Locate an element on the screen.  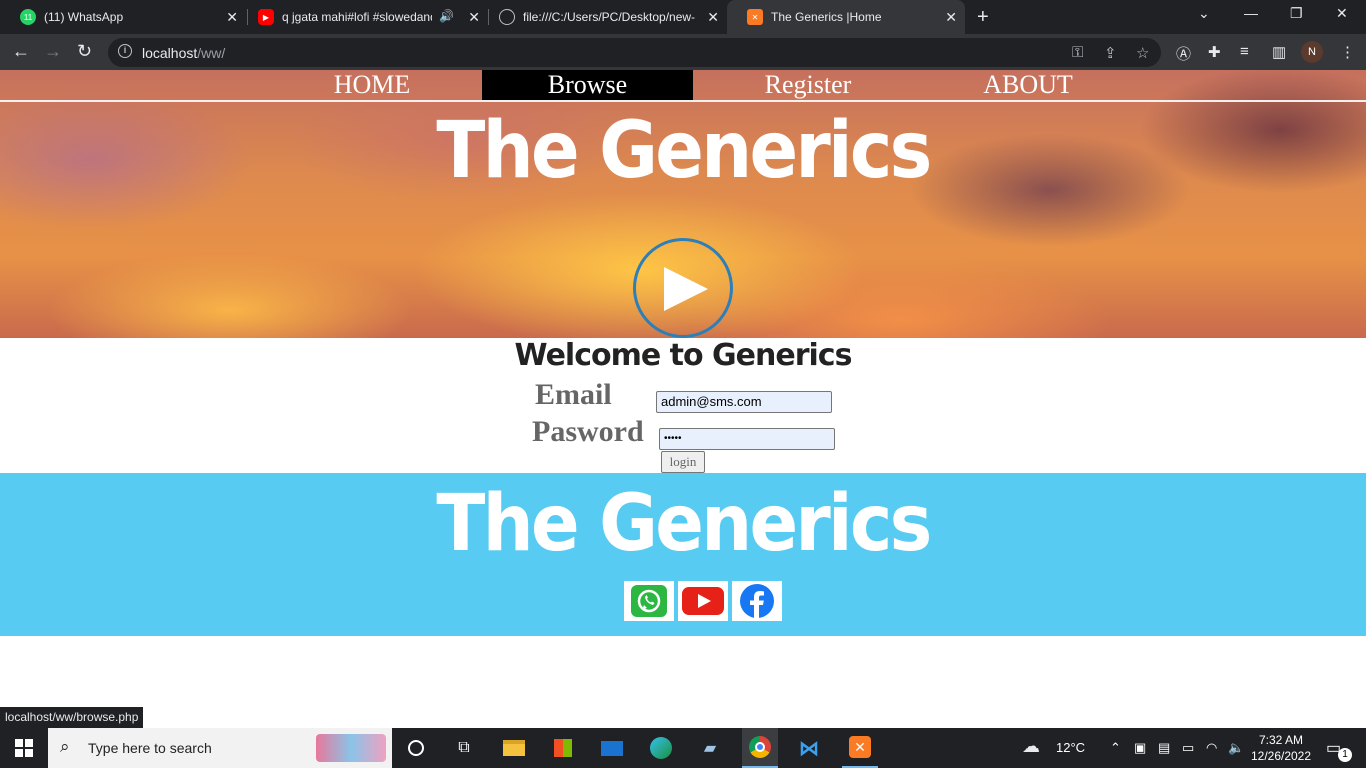
restore-button: ❐ is located at coordinates (1296, 13).